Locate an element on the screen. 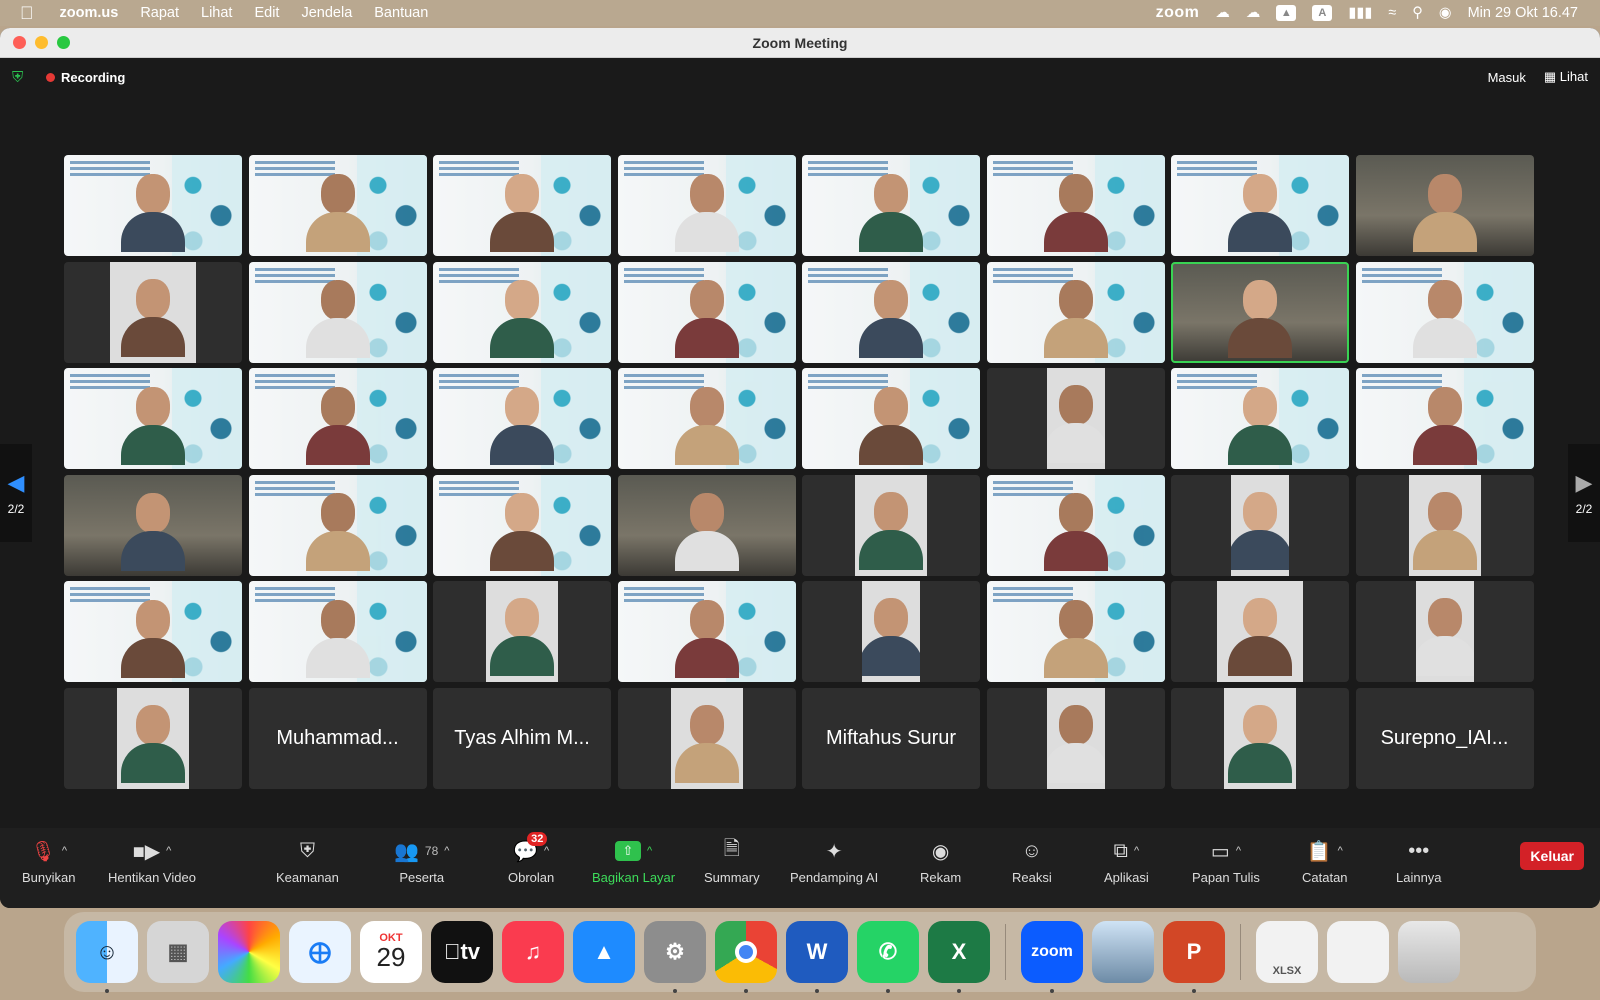  trash-icon is located at coordinates (1429, 952).